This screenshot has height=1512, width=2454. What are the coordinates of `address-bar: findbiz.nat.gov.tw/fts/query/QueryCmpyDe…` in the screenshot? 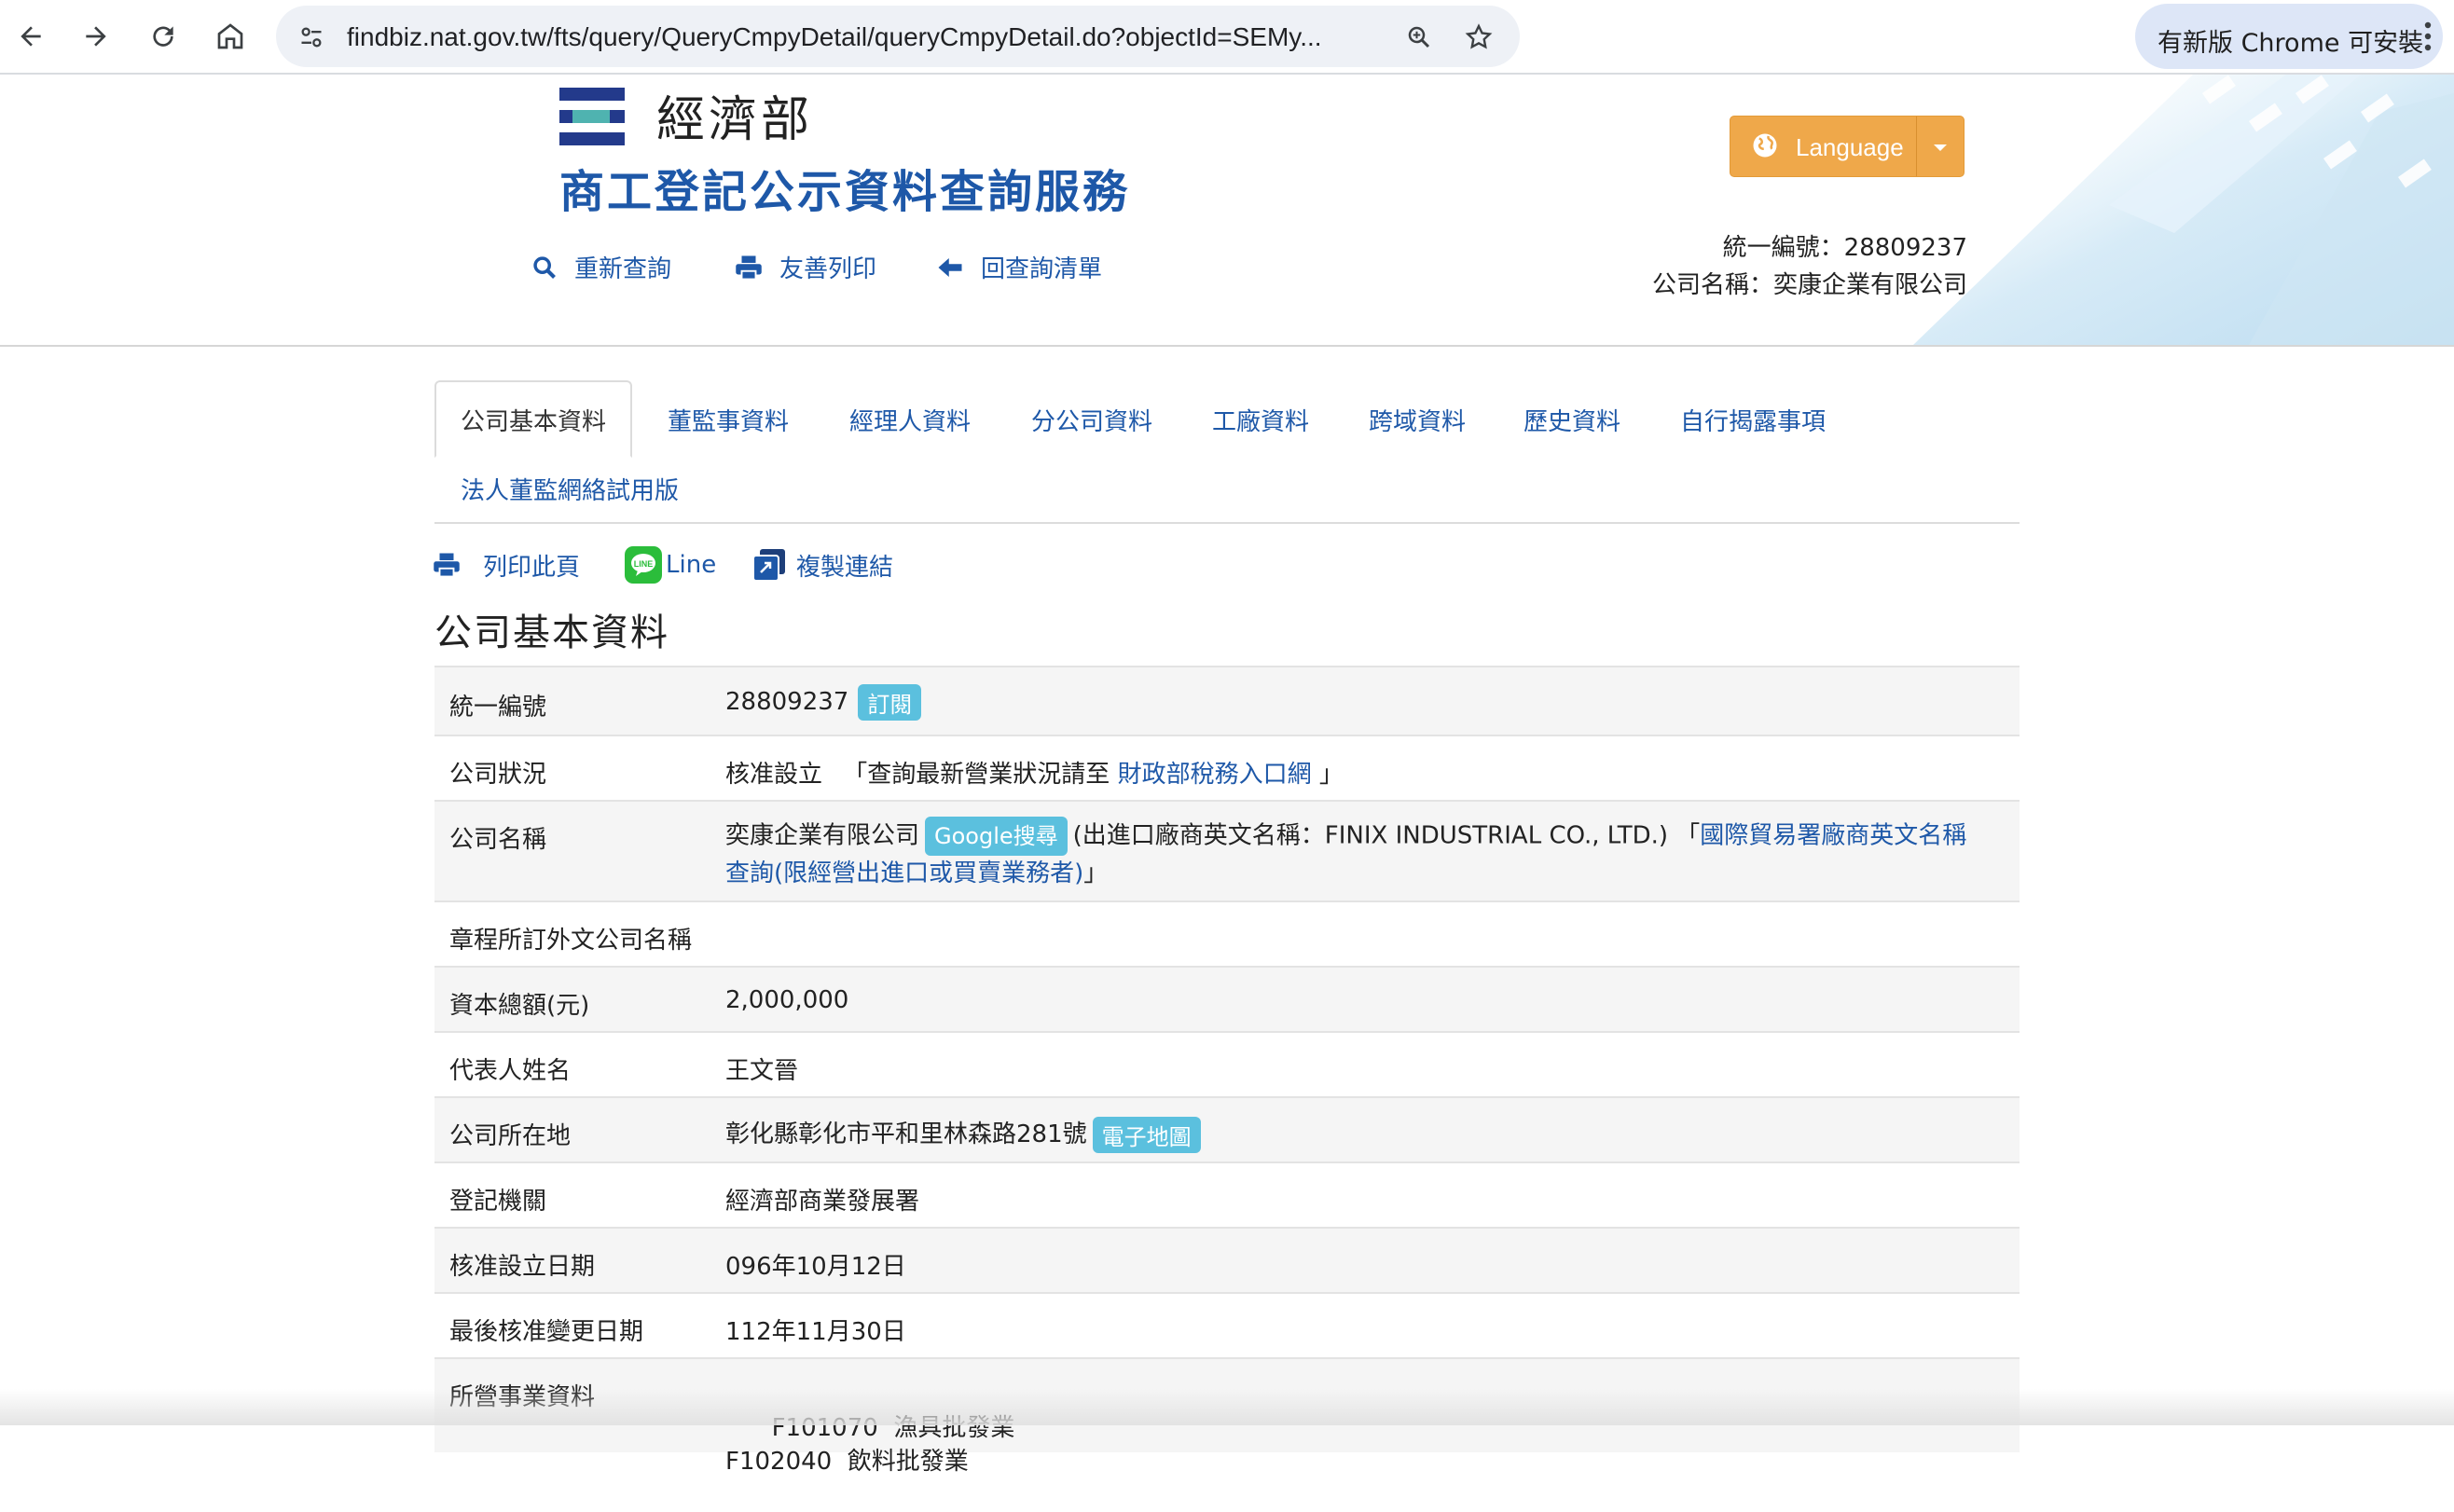 It's located at (898, 36).